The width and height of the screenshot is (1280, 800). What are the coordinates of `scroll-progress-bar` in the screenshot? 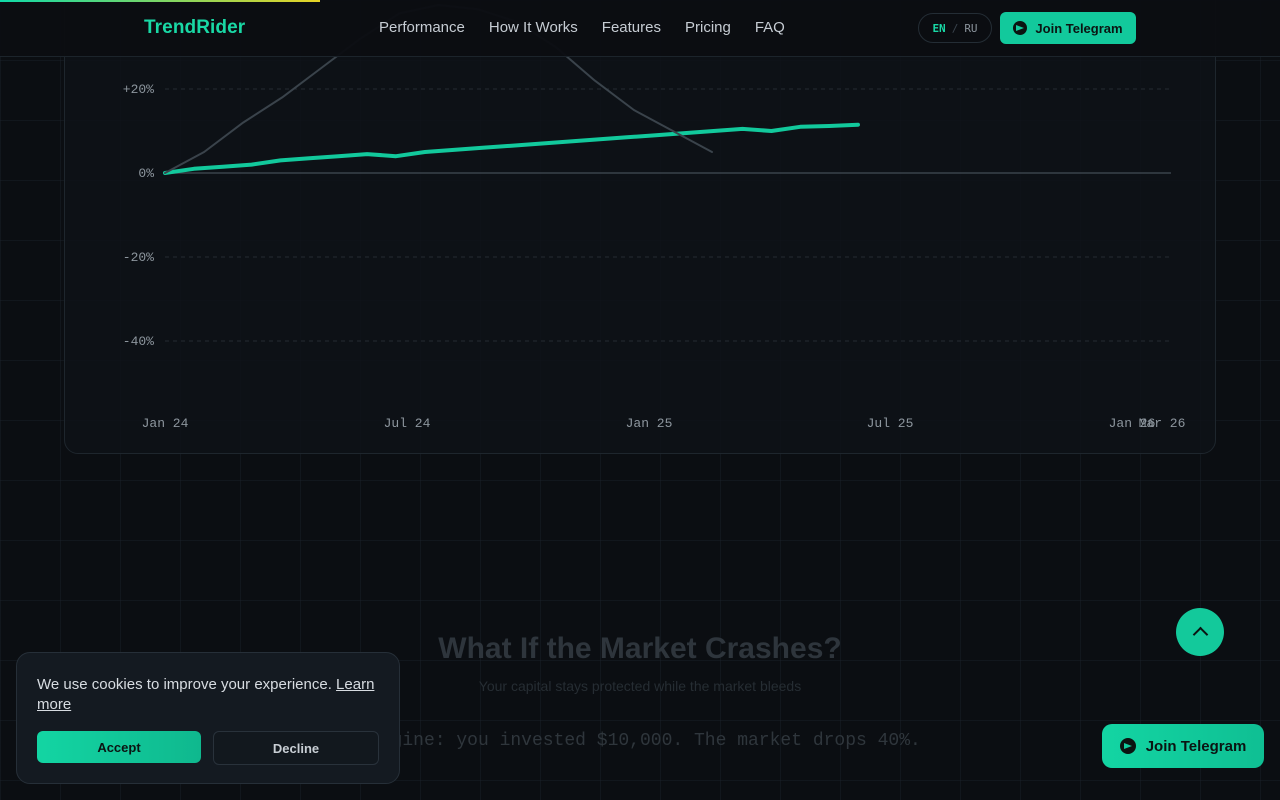 It's located at (640, 1).